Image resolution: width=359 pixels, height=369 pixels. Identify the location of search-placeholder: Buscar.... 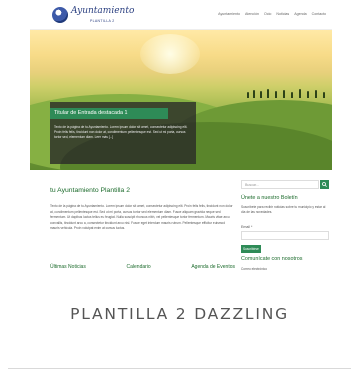
(252, 185).